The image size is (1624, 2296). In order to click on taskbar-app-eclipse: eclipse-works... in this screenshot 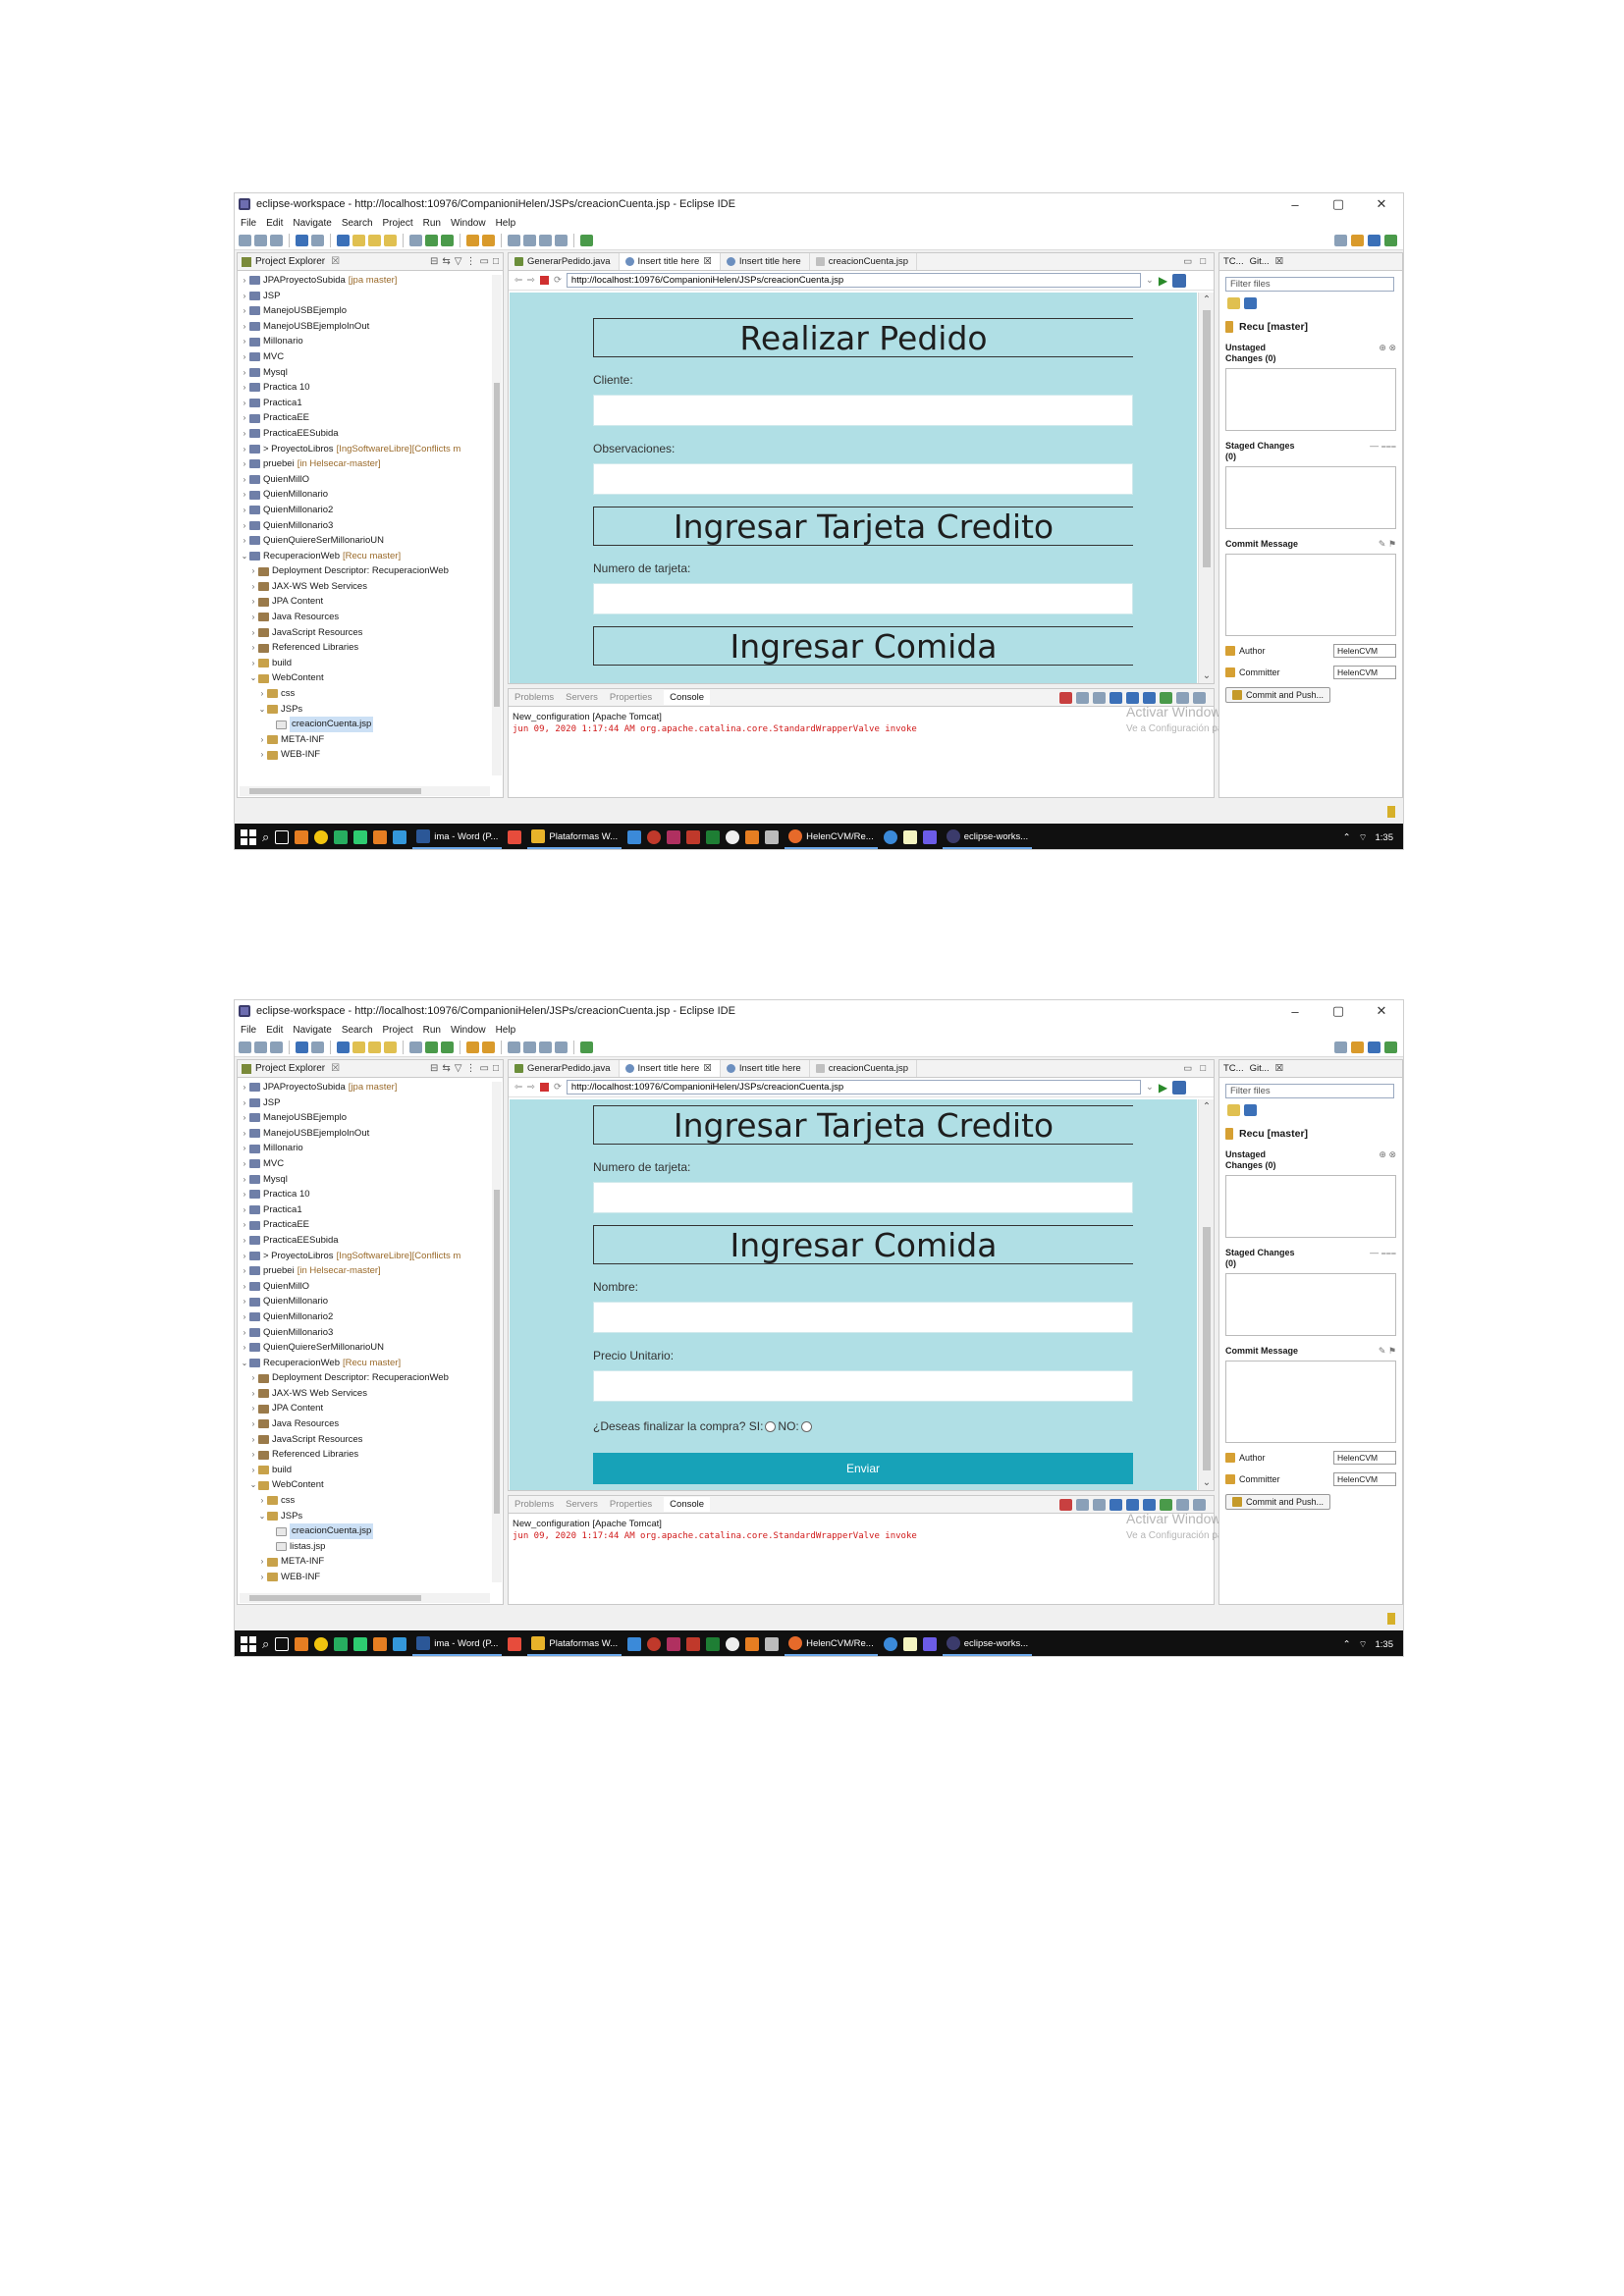, I will do `click(987, 838)`.